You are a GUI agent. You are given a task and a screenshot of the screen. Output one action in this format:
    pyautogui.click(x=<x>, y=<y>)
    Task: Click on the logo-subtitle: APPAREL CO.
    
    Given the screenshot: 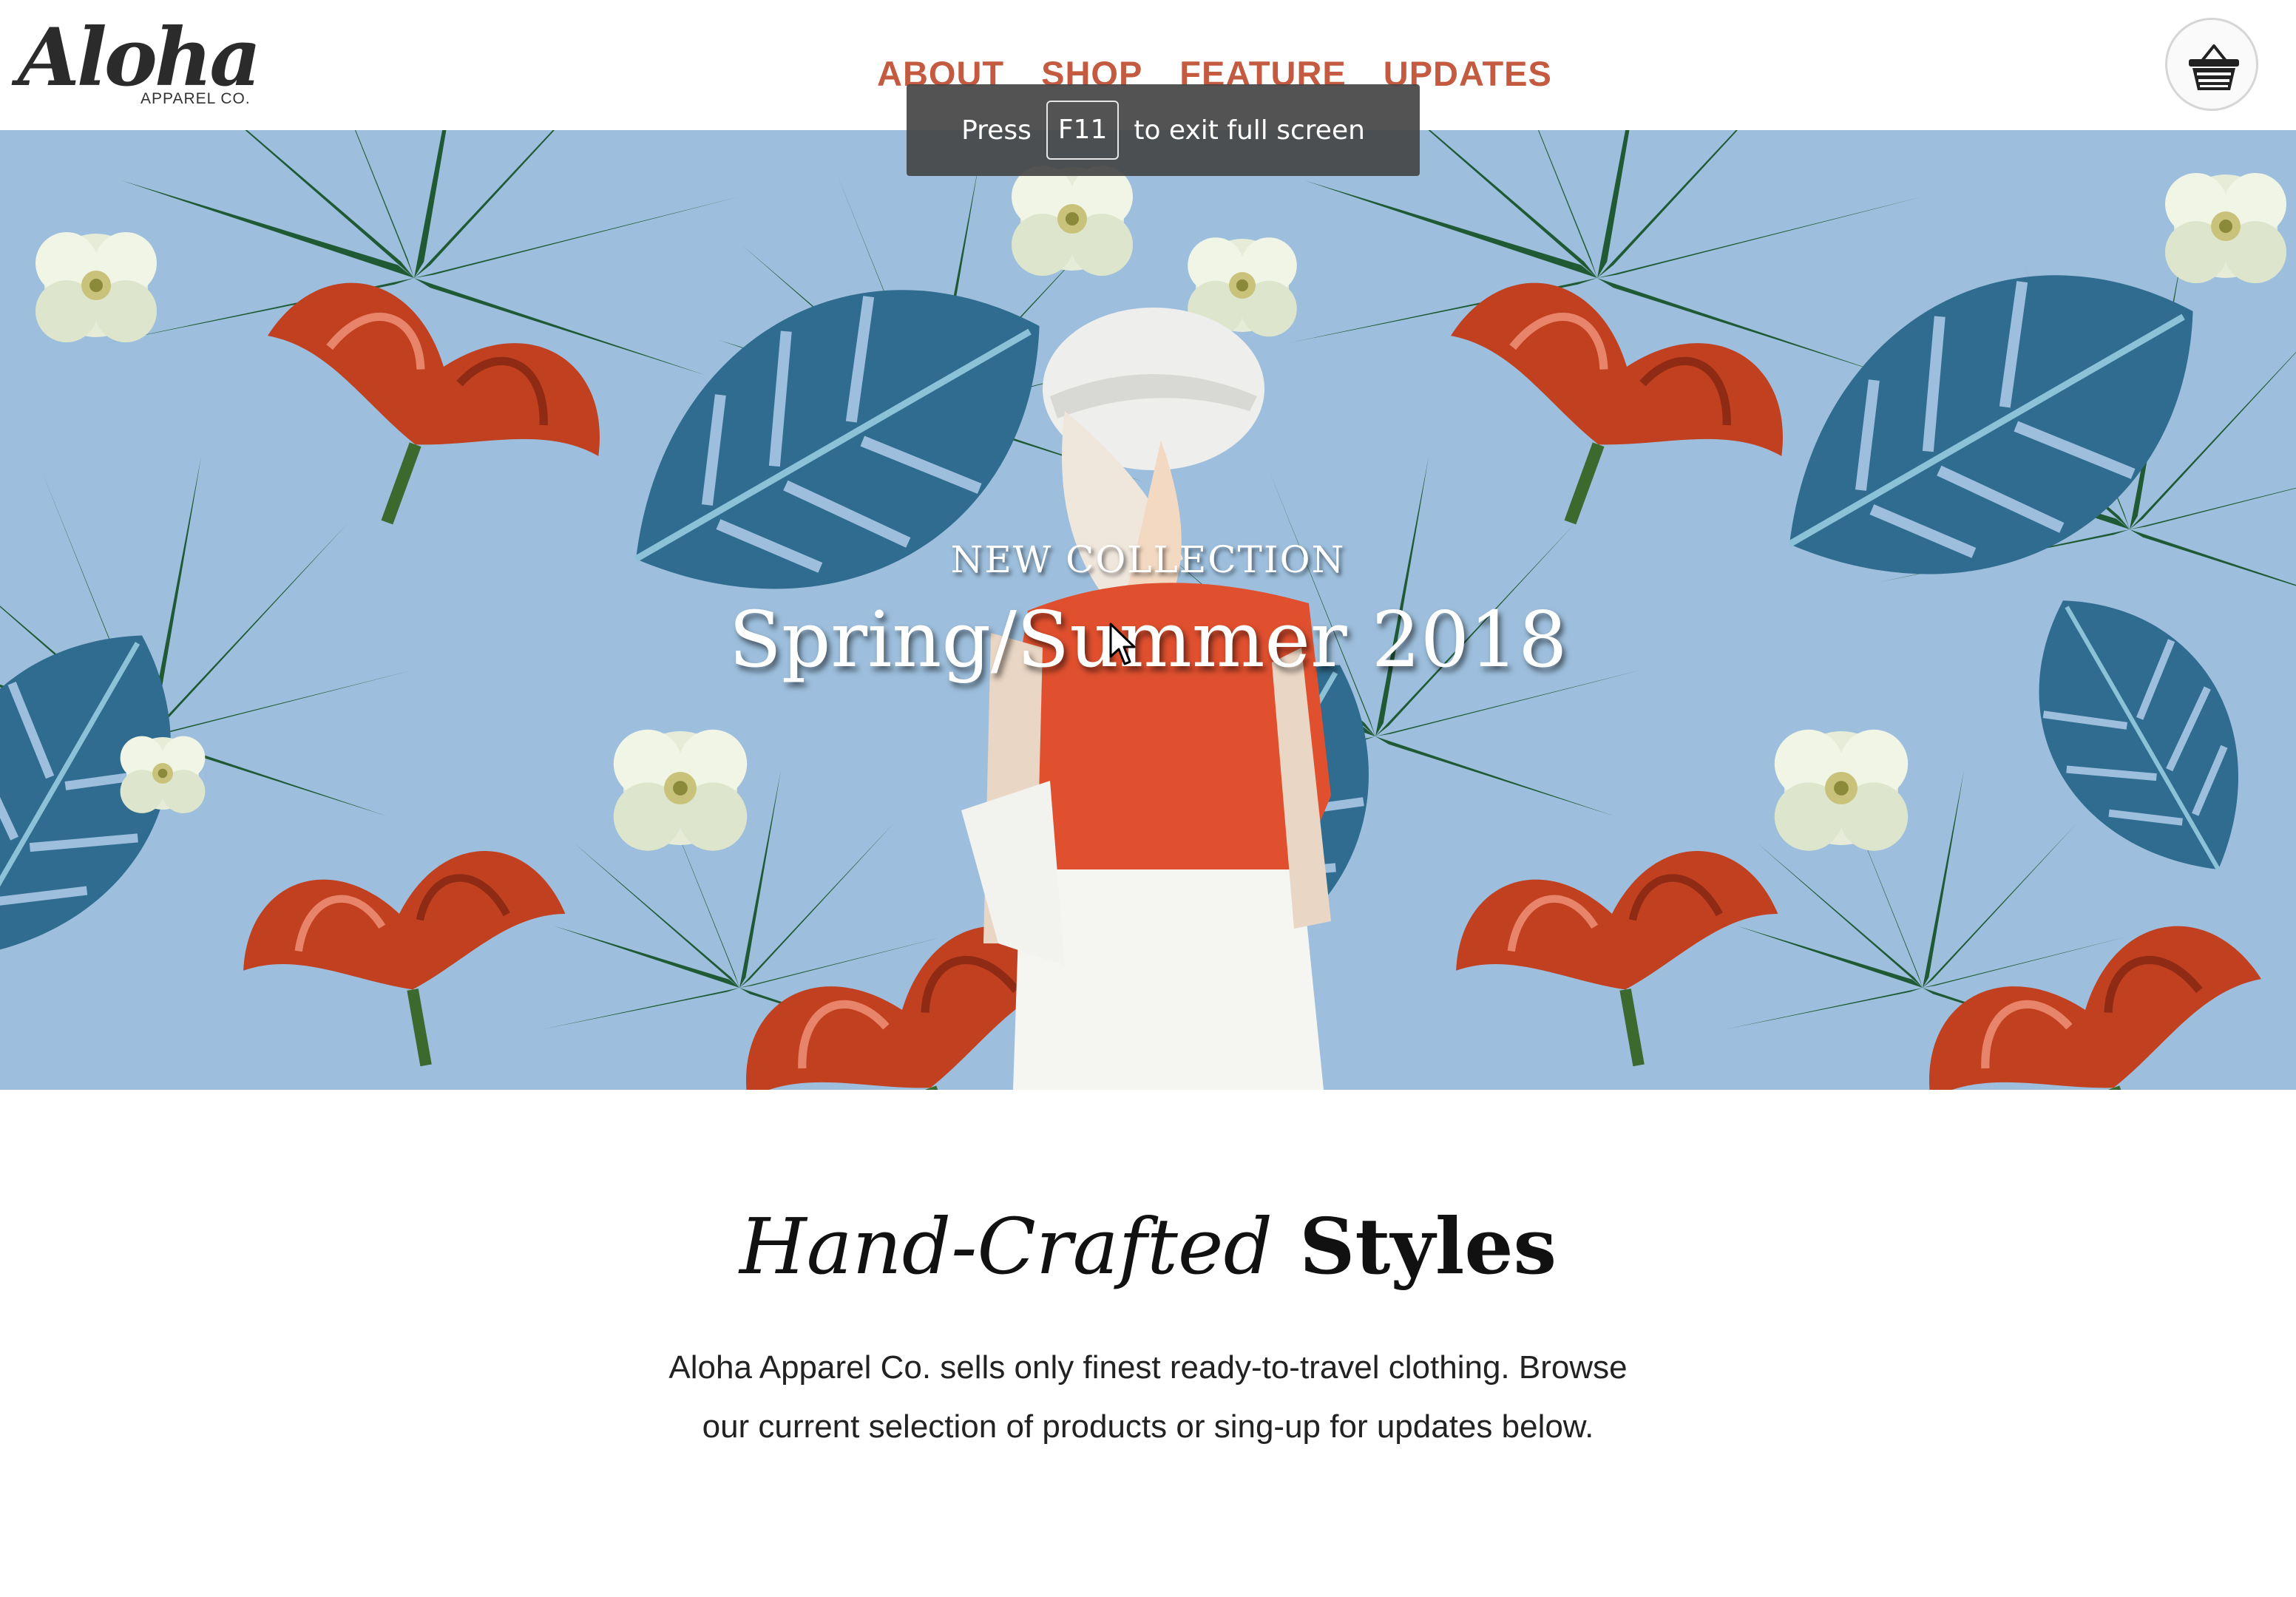 What is the action you would take?
    pyautogui.click(x=196, y=98)
    